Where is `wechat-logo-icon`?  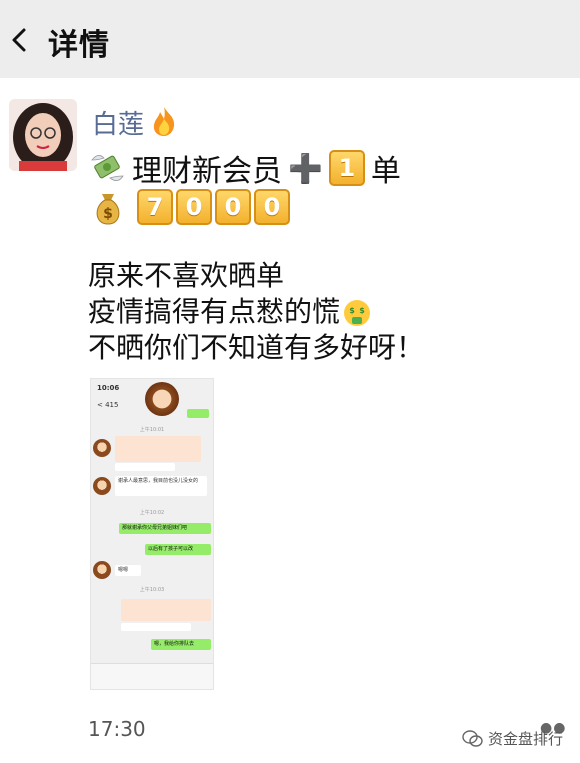
wechat-logo-icon is located at coordinates (472, 738).